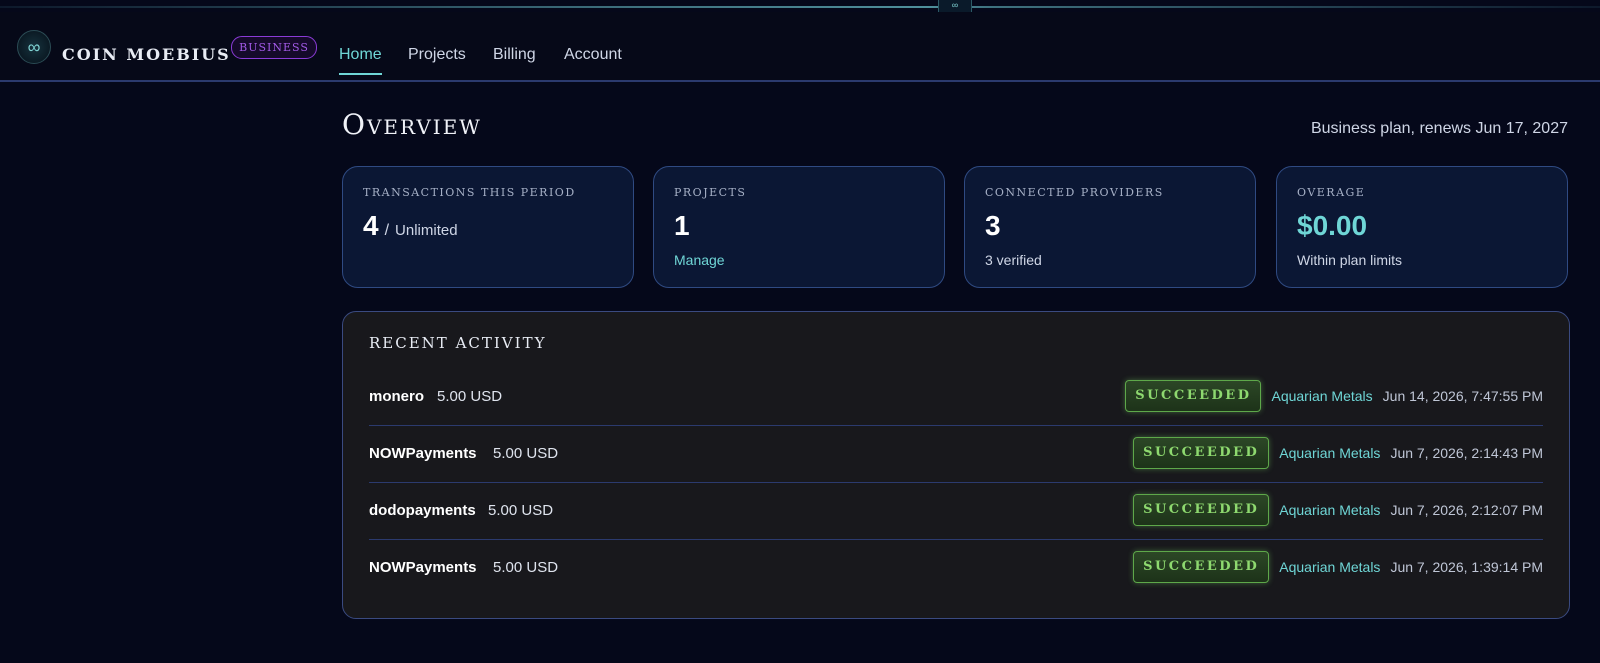 The image size is (1600, 663). What do you see at coordinates (360, 55) in the screenshot?
I see `nav-home: Home` at bounding box center [360, 55].